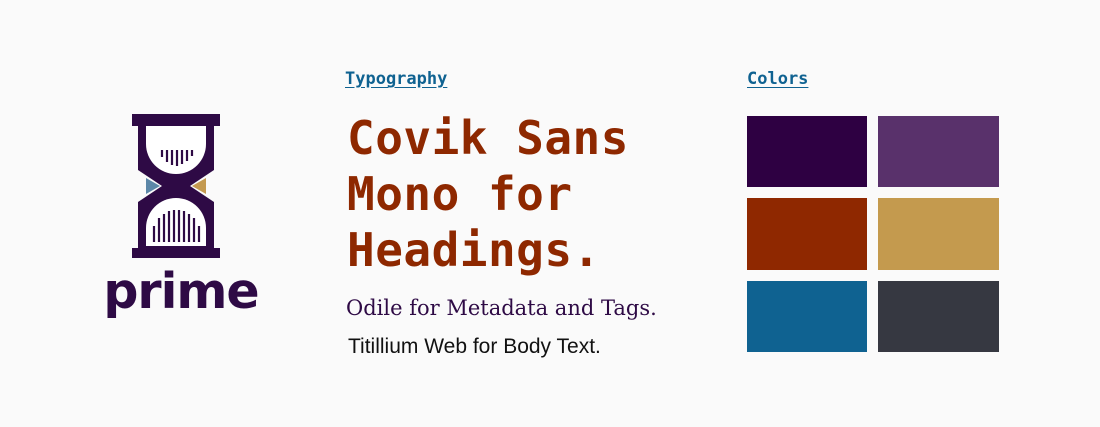  Describe the element at coordinates (176, 186) in the screenshot. I see `hourglass-icon` at that location.